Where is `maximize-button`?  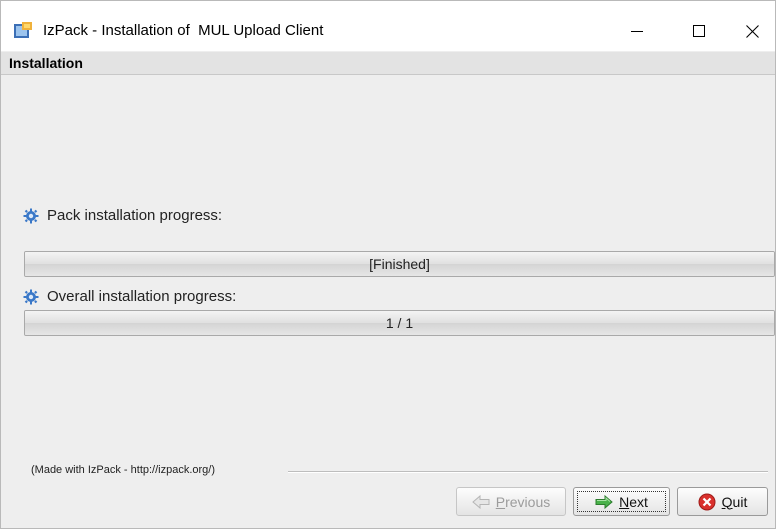 maximize-button is located at coordinates (699, 31).